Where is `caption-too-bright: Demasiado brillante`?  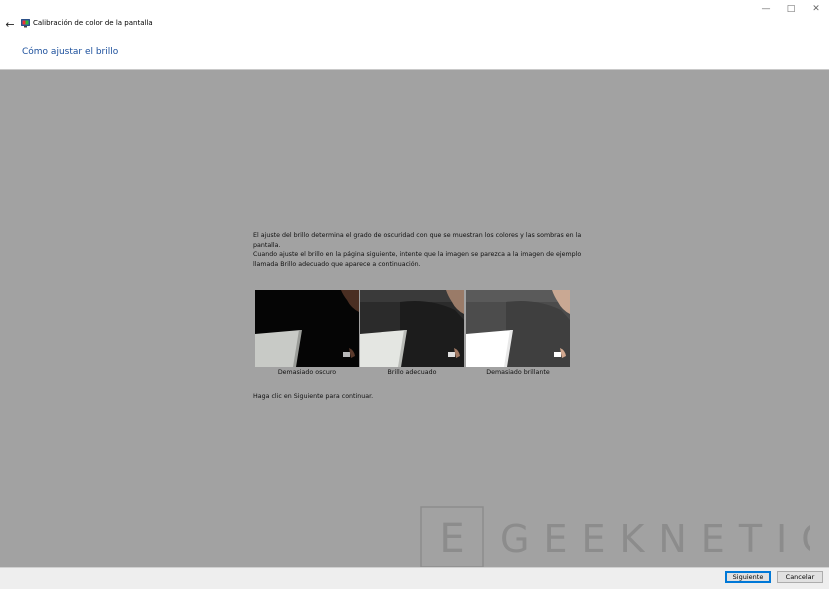 caption-too-bright: Demasiado brillante is located at coordinates (518, 372).